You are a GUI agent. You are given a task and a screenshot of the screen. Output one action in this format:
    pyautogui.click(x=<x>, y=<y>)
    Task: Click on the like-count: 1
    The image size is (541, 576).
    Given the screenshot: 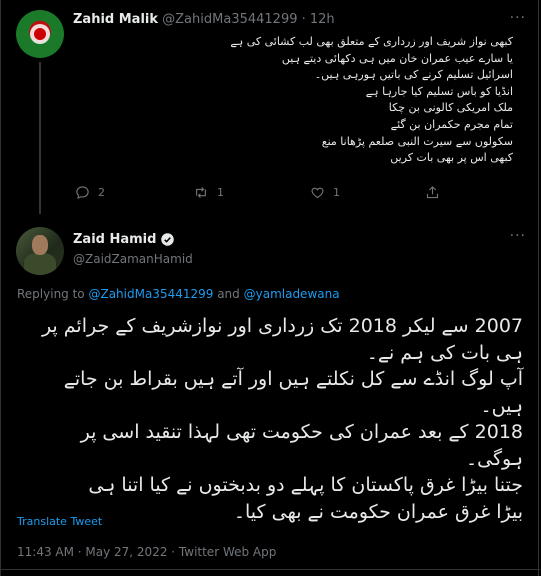 What is the action you would take?
    pyautogui.click(x=336, y=192)
    